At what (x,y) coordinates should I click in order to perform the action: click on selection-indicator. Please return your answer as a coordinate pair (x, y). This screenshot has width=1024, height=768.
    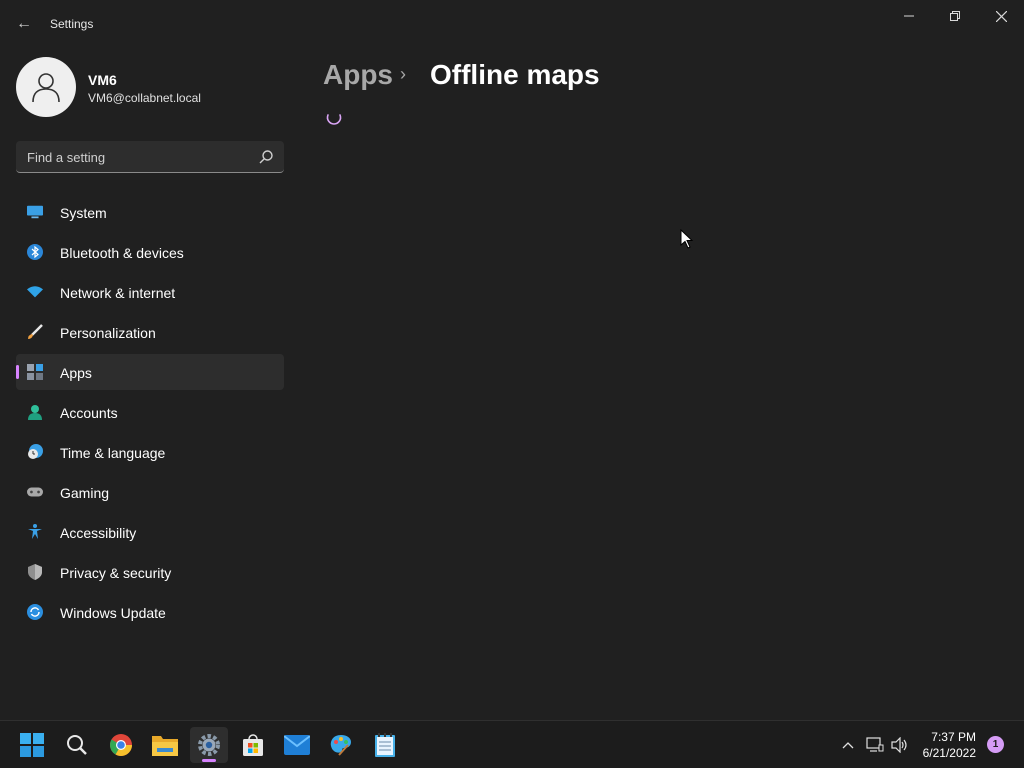
    Looking at the image, I should click on (17, 372).